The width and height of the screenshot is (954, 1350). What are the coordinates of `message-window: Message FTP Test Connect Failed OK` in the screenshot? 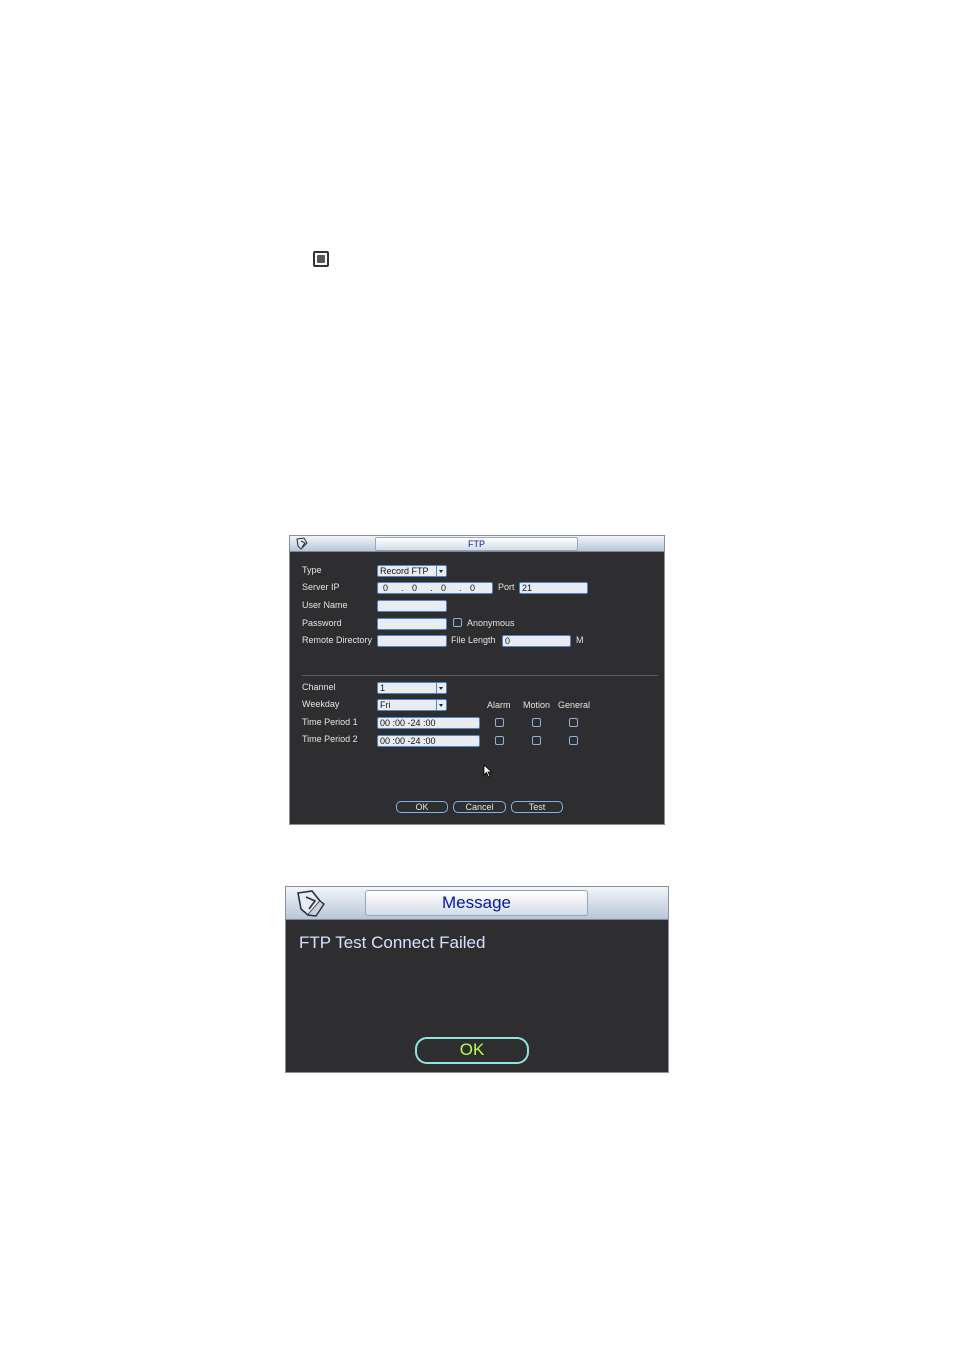 It's located at (477, 979).